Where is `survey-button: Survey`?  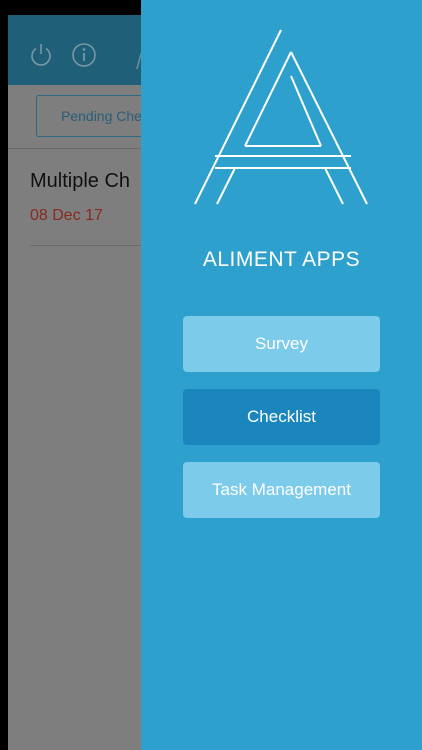
survey-button: Survey is located at coordinates (281, 344).